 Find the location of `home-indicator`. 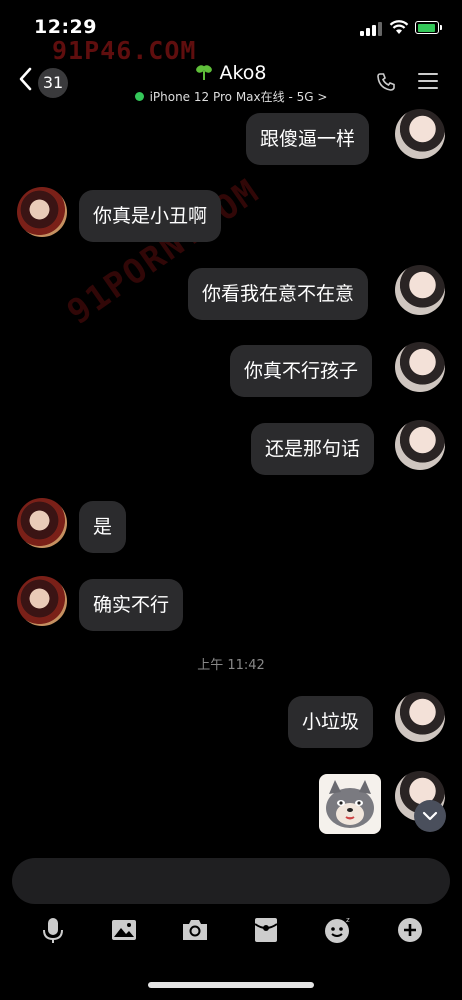

home-indicator is located at coordinates (231, 985).